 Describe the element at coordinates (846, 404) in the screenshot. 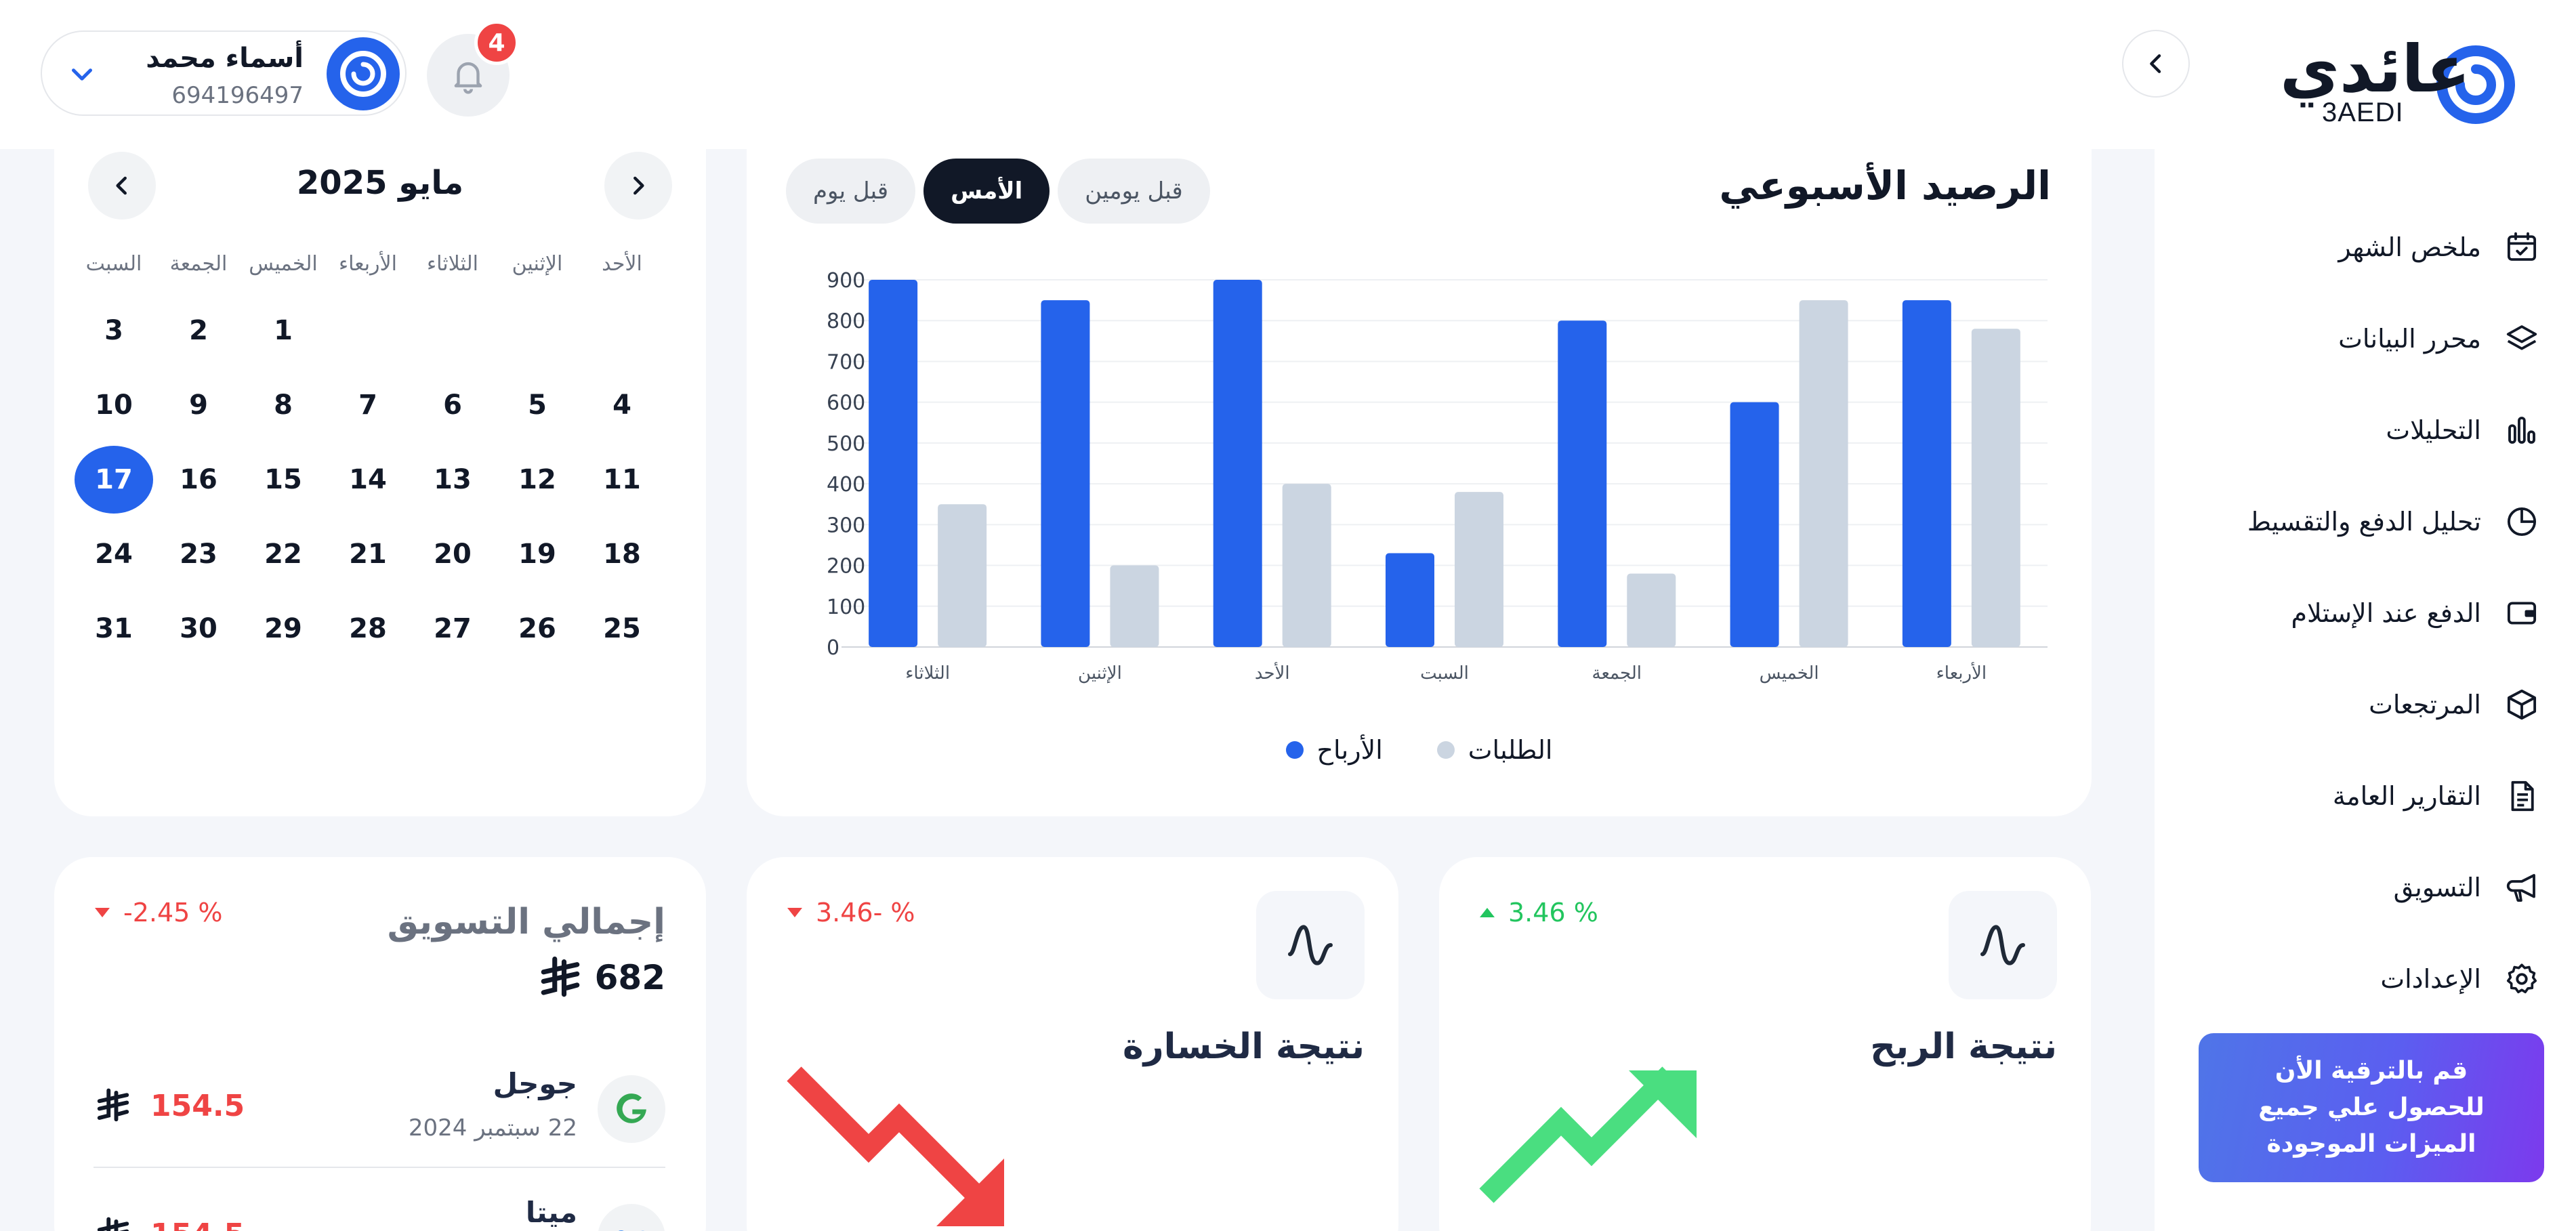

I see `y-tick-label: 600` at that location.